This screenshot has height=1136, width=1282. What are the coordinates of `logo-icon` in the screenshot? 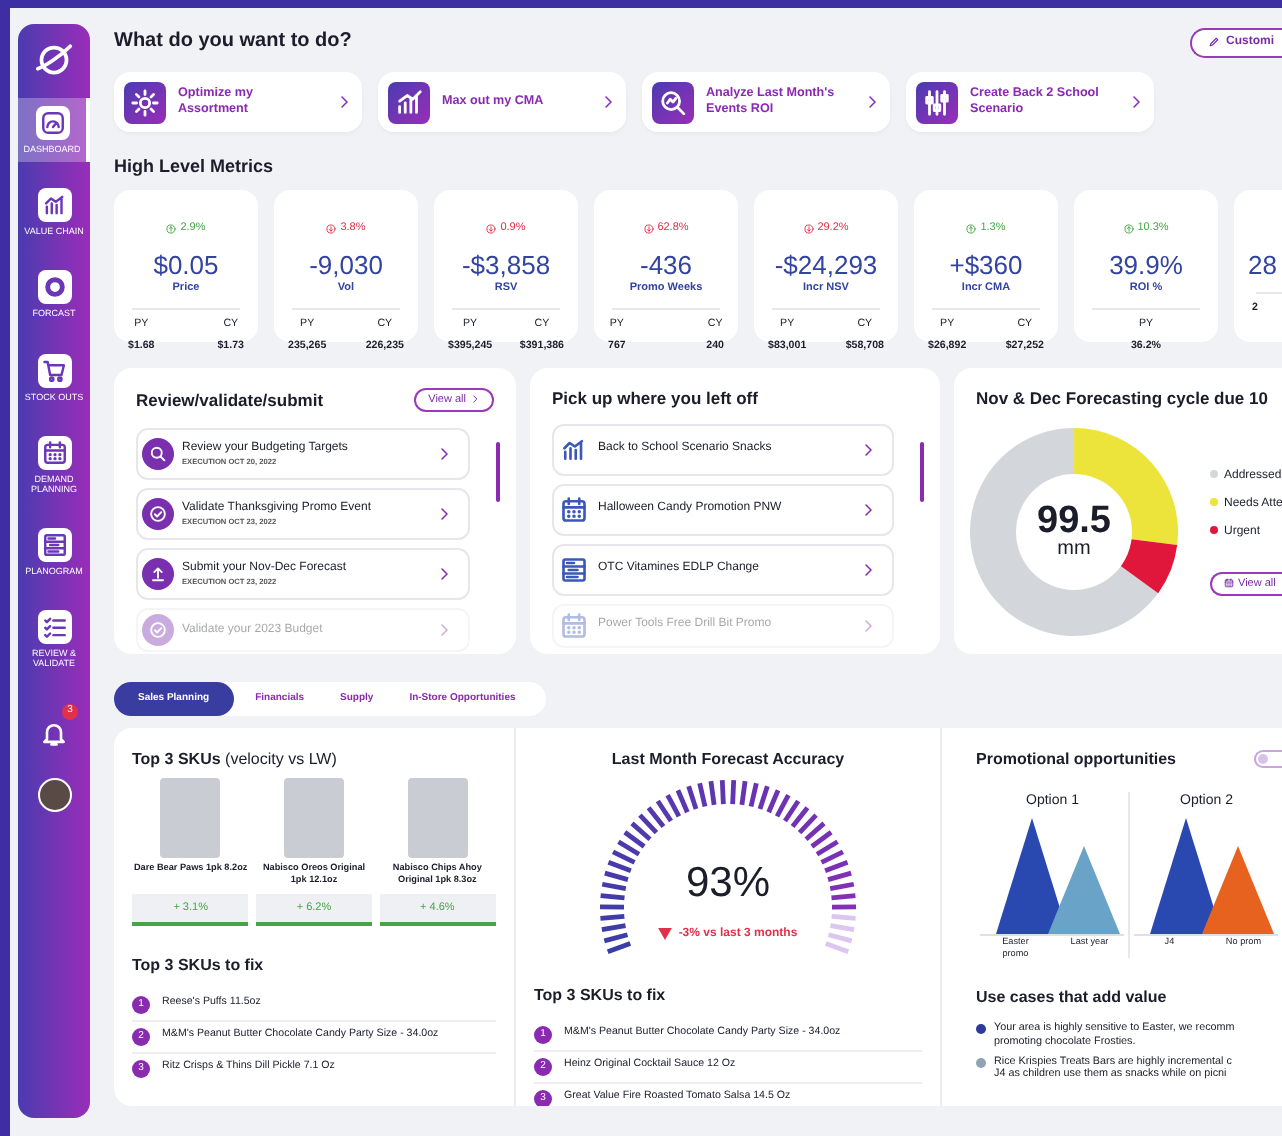 It's located at (54, 60).